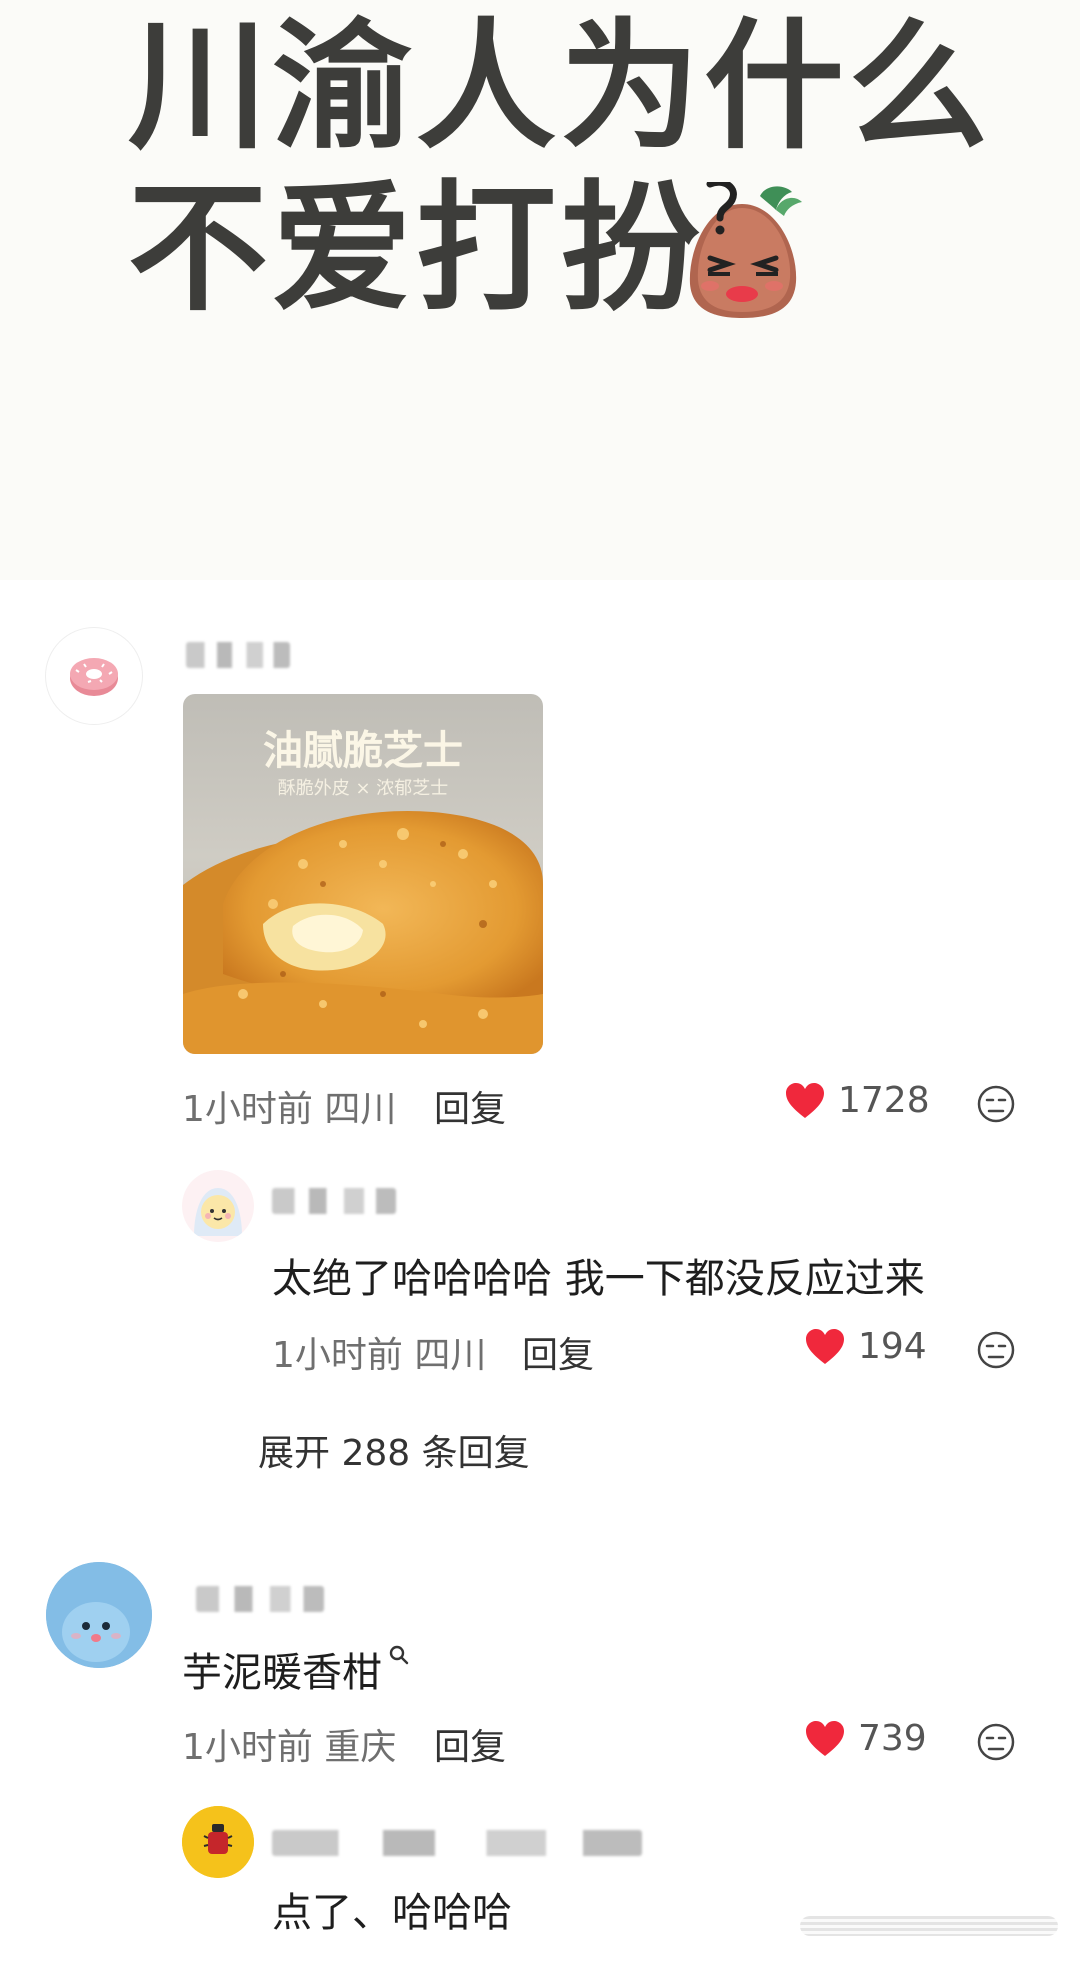 The width and height of the screenshot is (1080, 1970). I want to click on expand-replies-button: 展开 288 条回复, so click(394, 1450).